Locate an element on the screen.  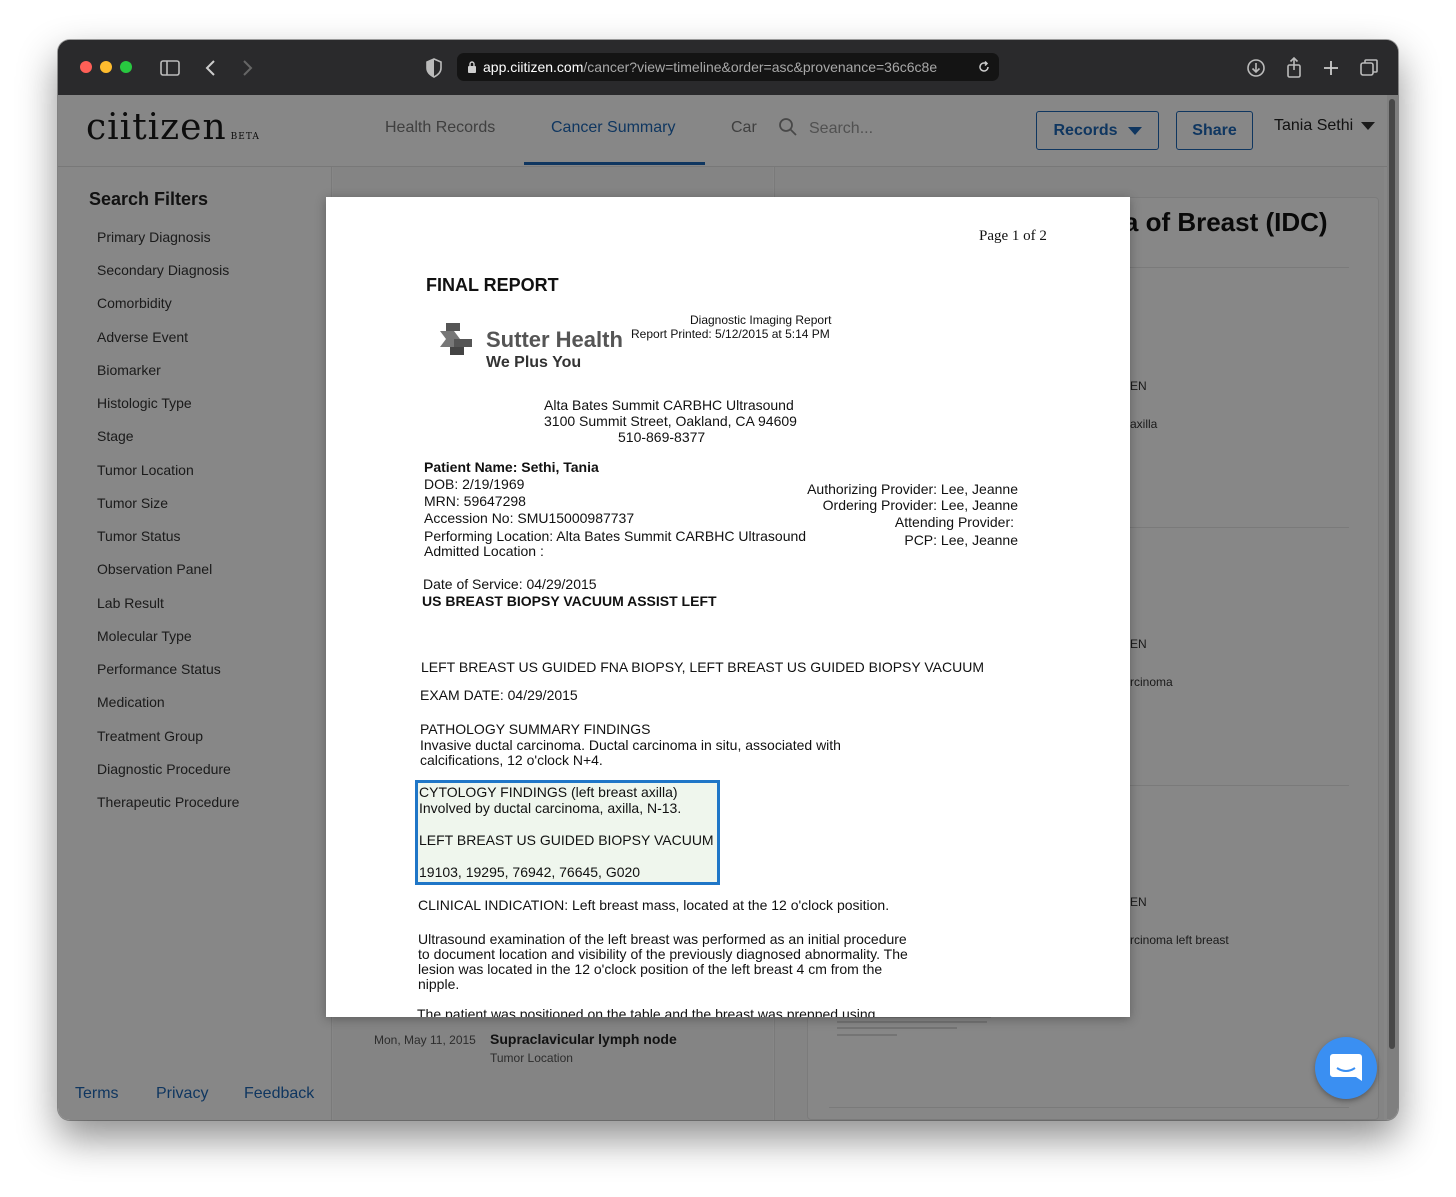
admitted-location: Admitted Location : is located at coordinates (484, 551).